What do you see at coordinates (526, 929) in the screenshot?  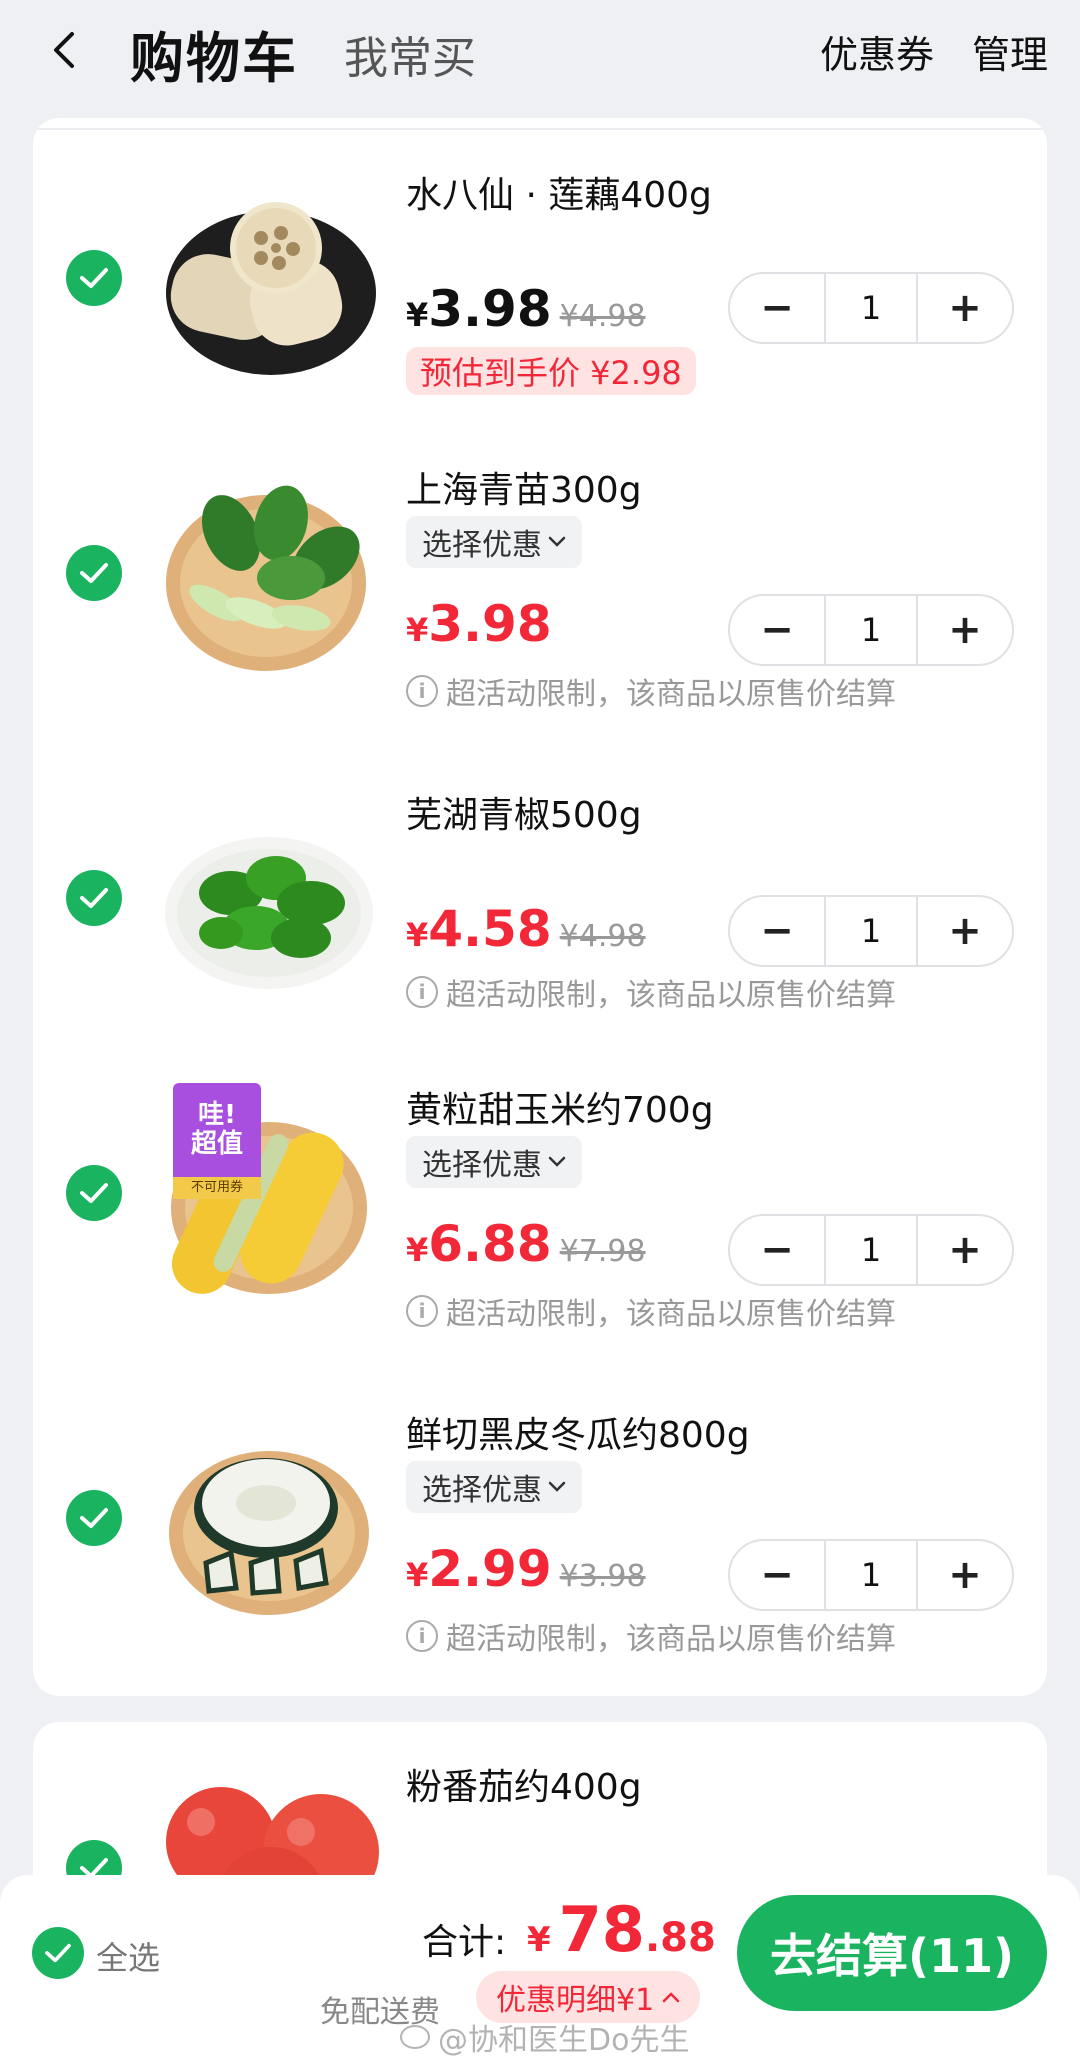 I see `product-price: ¥ 4.58 ¥4.98` at bounding box center [526, 929].